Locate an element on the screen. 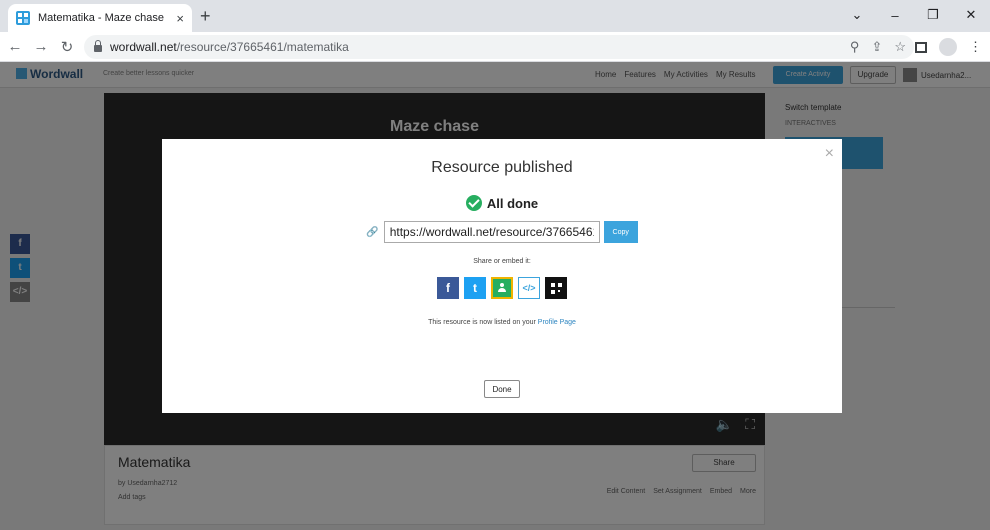 This screenshot has width=990, height=530. share-url-field is located at coordinates (491, 232).